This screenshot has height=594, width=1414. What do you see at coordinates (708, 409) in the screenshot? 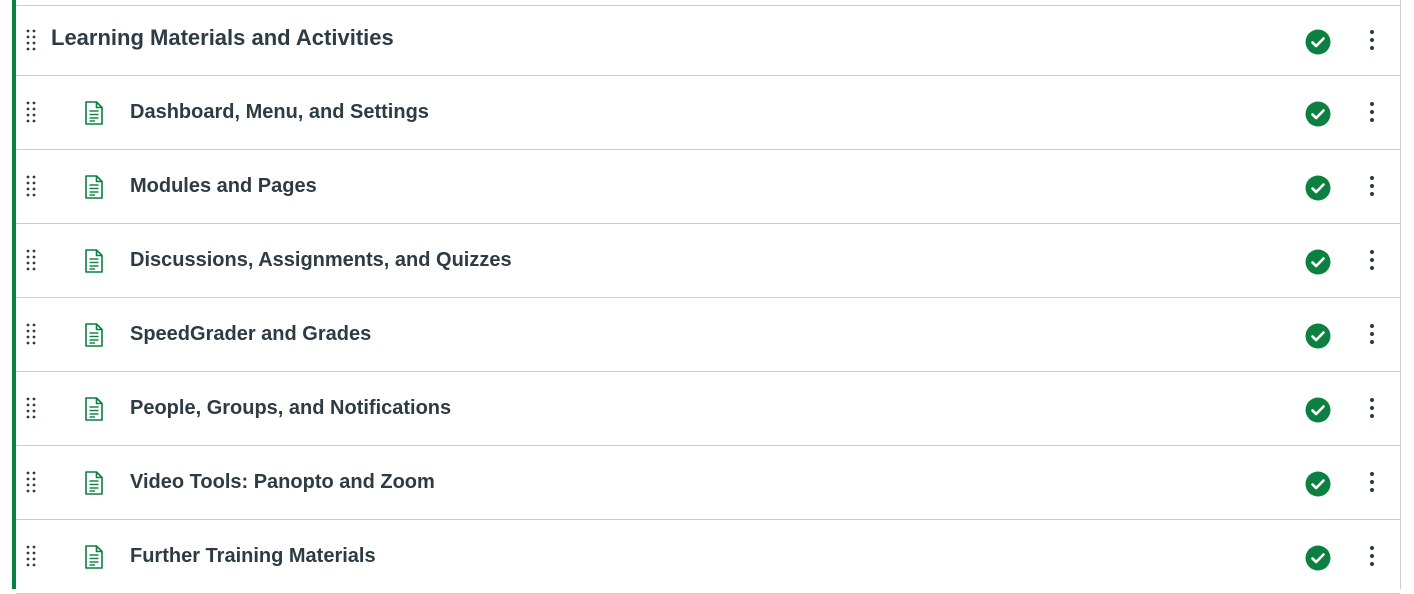
I see `module-item-row: People, Groups, and Notifications` at bounding box center [708, 409].